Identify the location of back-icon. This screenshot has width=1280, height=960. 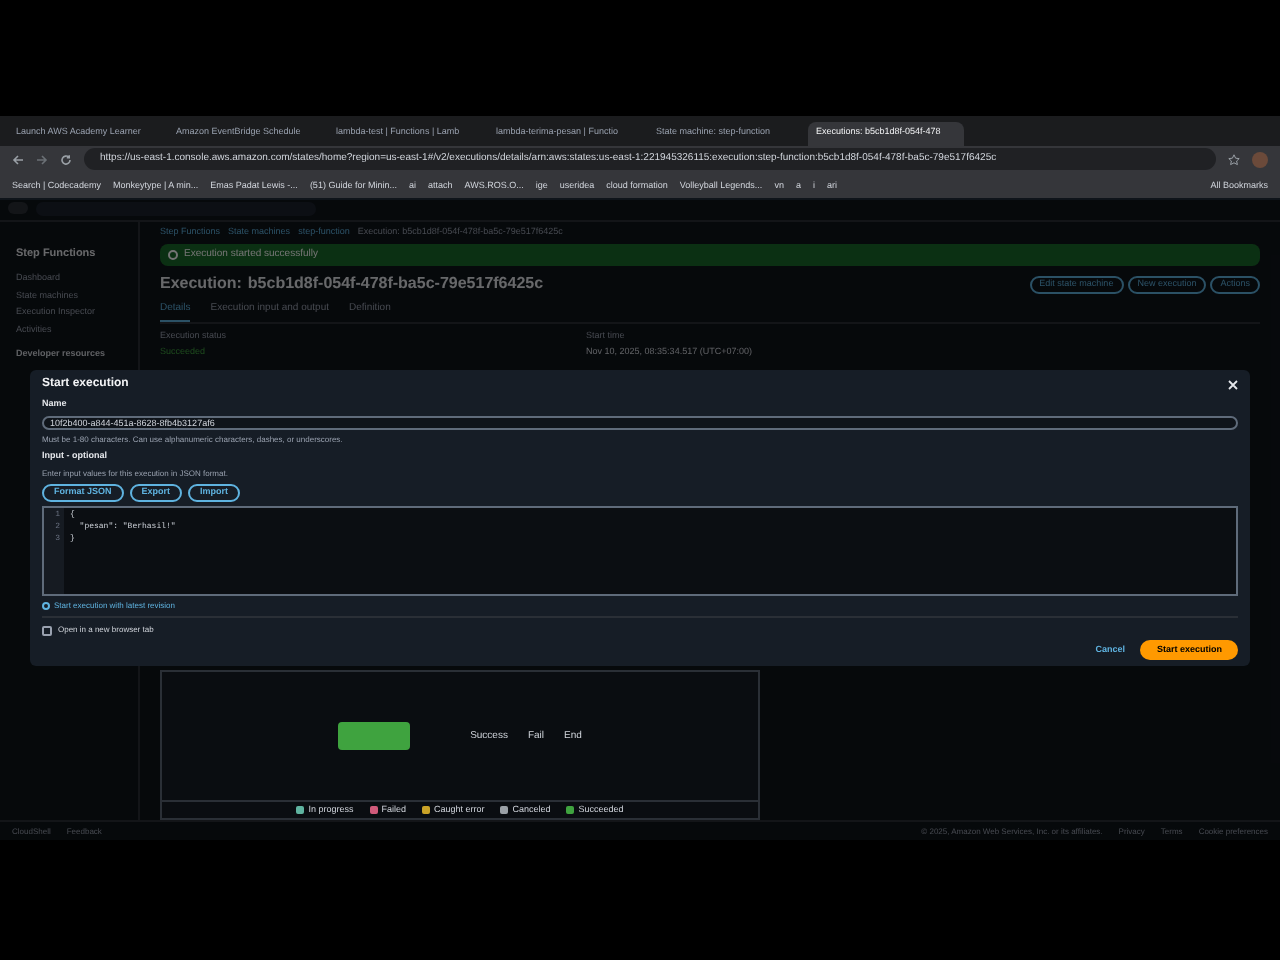
(18, 159).